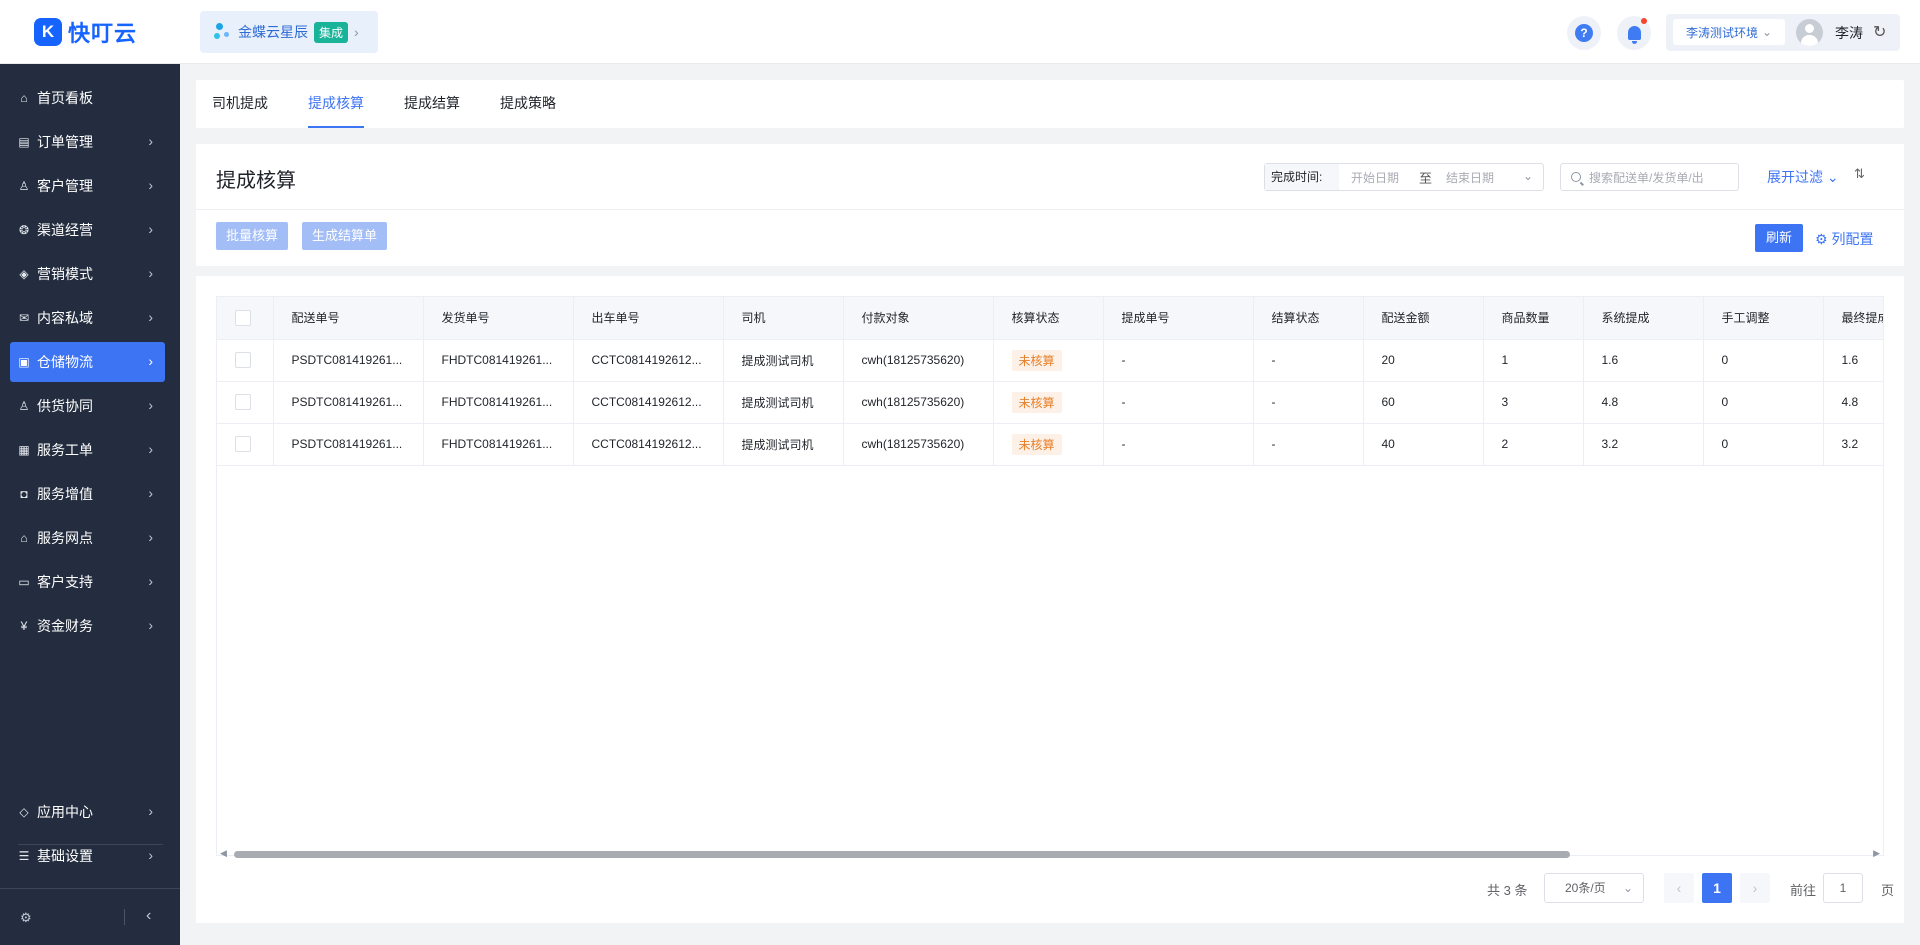 This screenshot has height=945, width=1920. What do you see at coordinates (87, 230) in the screenshot?
I see `sidebar-item-channels: ❂ 渠道经营 ›` at bounding box center [87, 230].